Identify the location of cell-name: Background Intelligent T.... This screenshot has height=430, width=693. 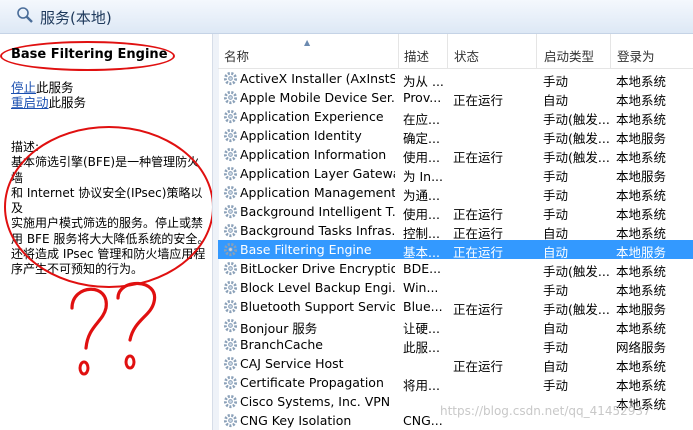
(317, 211).